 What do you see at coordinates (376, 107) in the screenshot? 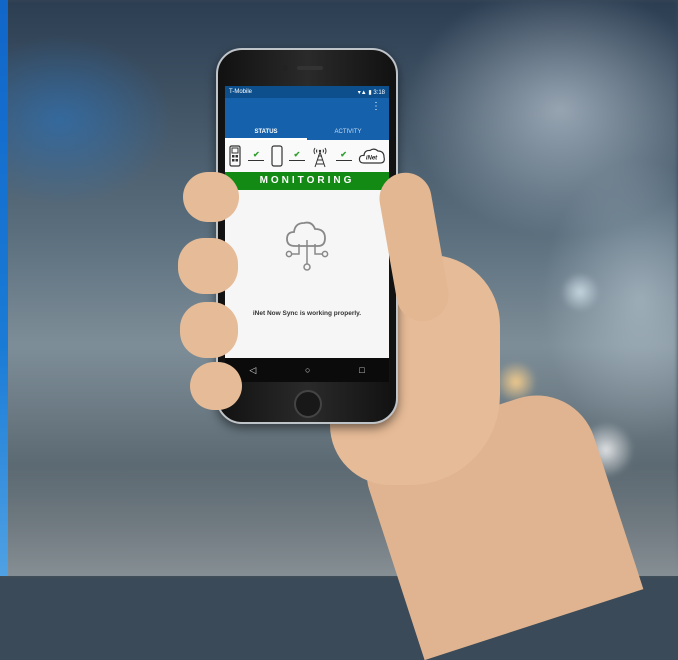
I see `overflow-menu-icon: ⋮` at bounding box center [376, 107].